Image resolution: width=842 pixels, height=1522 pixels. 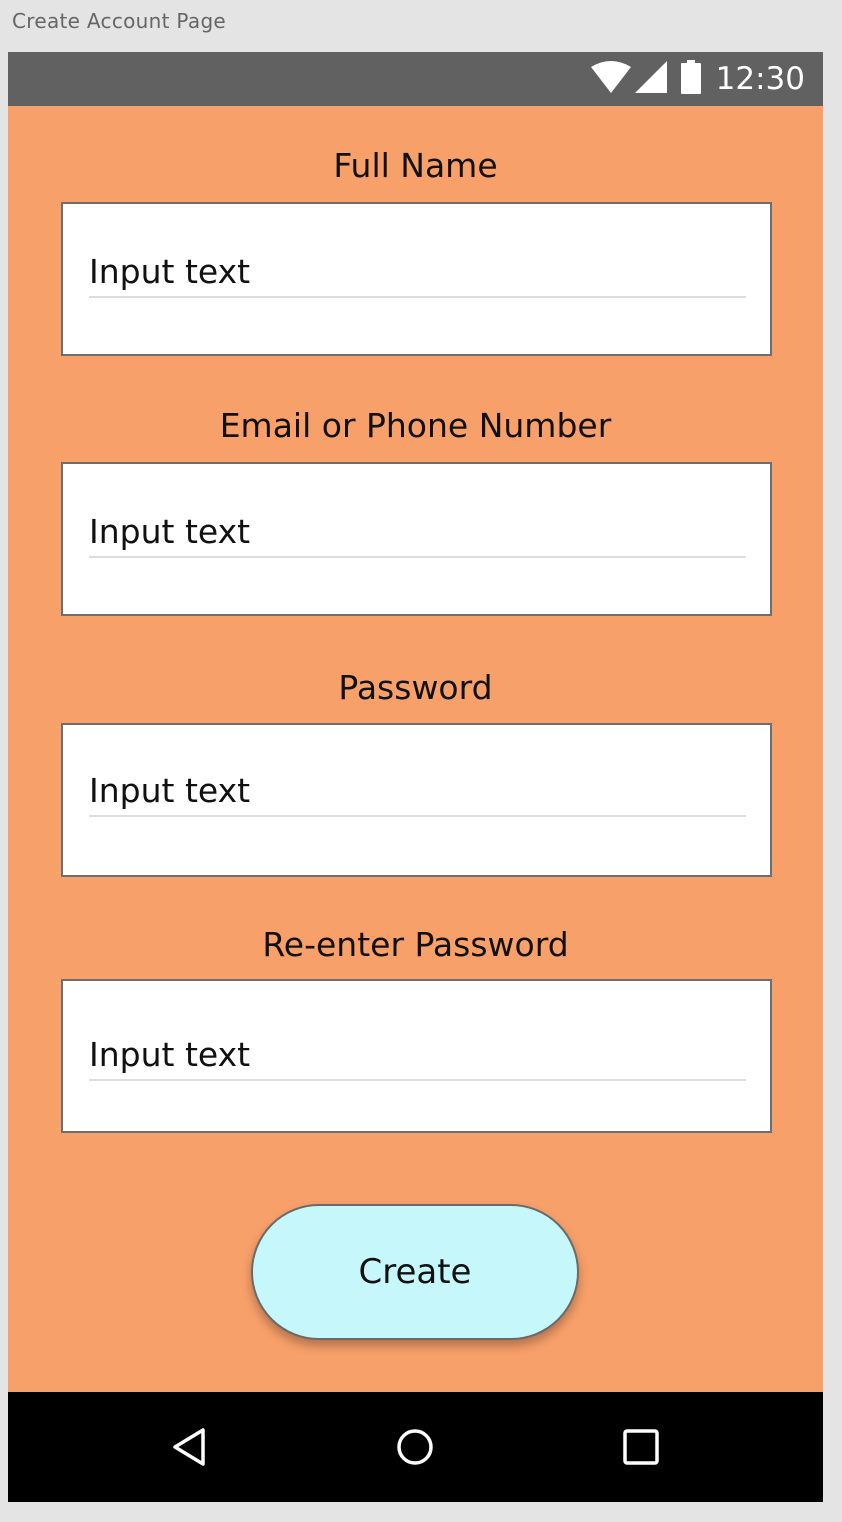 What do you see at coordinates (415, 425) in the screenshot?
I see `email-phone-label: Email or Phone Number` at bounding box center [415, 425].